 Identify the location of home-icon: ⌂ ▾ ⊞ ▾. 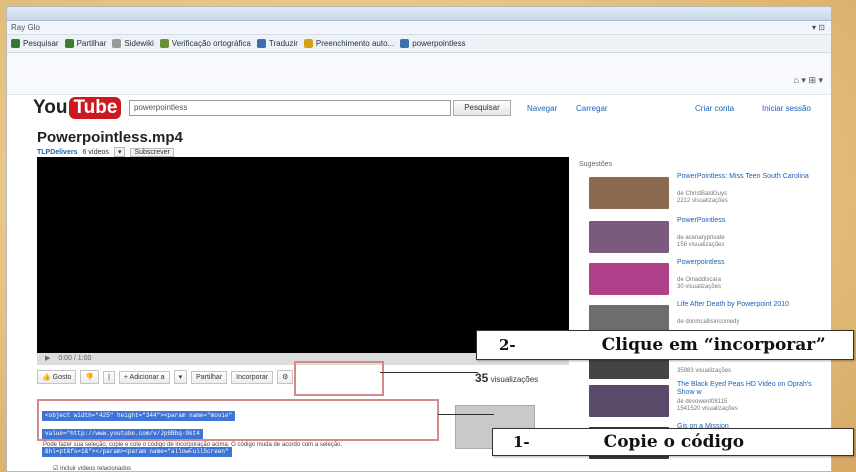
(808, 80).